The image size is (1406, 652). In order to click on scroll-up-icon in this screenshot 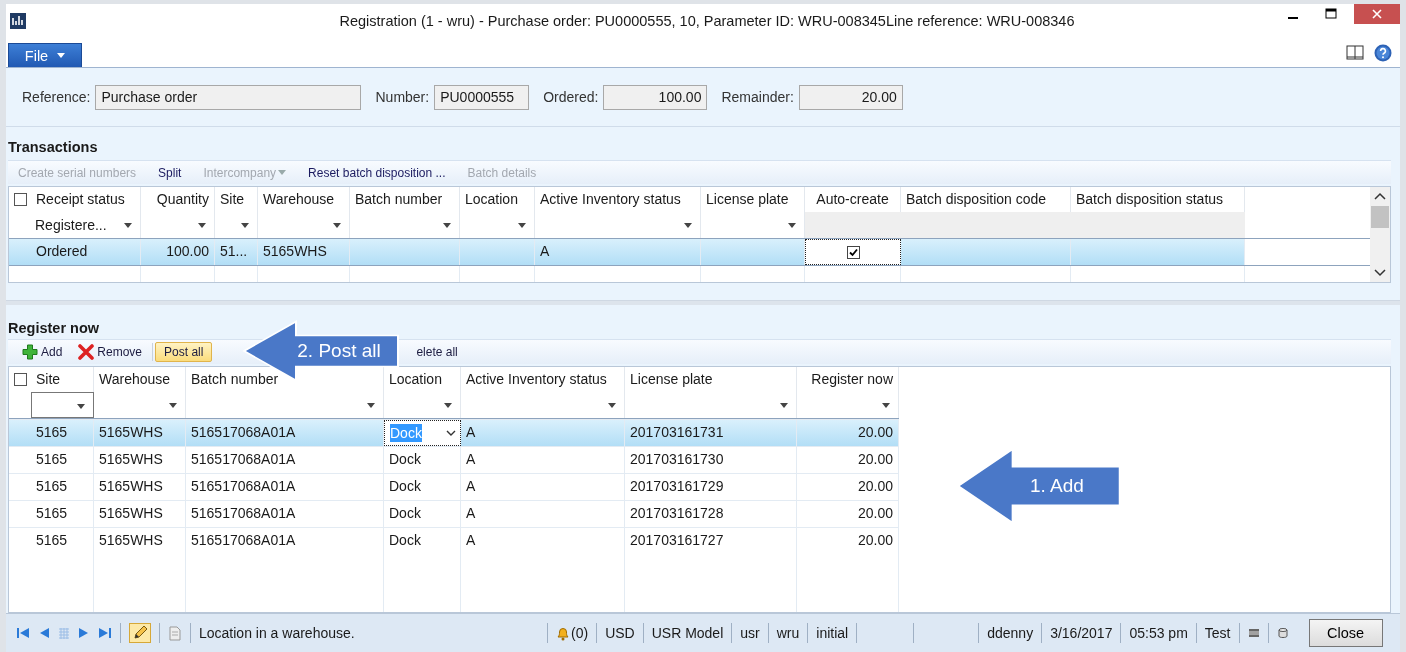, I will do `click(1380, 196)`.